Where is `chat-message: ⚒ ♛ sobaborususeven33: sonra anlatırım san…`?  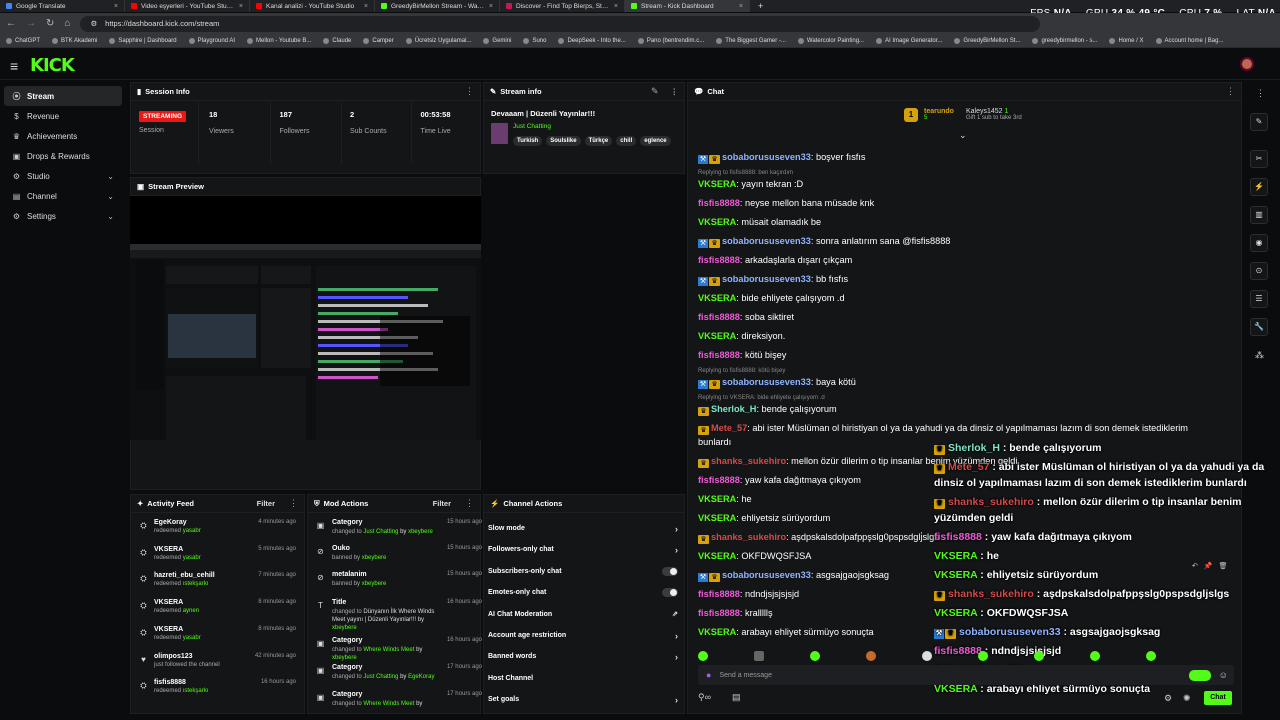
chat-message: ⚒ ♛ sobaborususeven33: sonra anlatırım san… is located at coordinates (824, 242).